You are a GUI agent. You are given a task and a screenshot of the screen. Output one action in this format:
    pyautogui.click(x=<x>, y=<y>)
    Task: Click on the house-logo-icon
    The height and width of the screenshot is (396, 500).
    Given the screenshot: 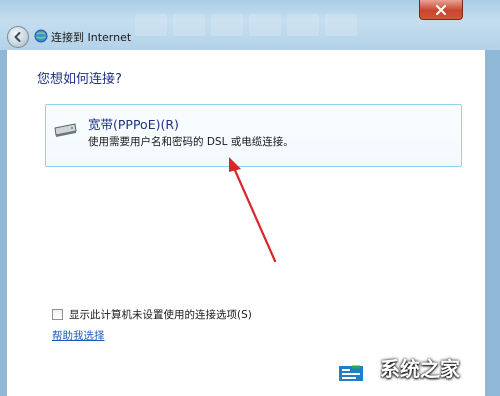 What is the action you would take?
    pyautogui.click(x=351, y=366)
    